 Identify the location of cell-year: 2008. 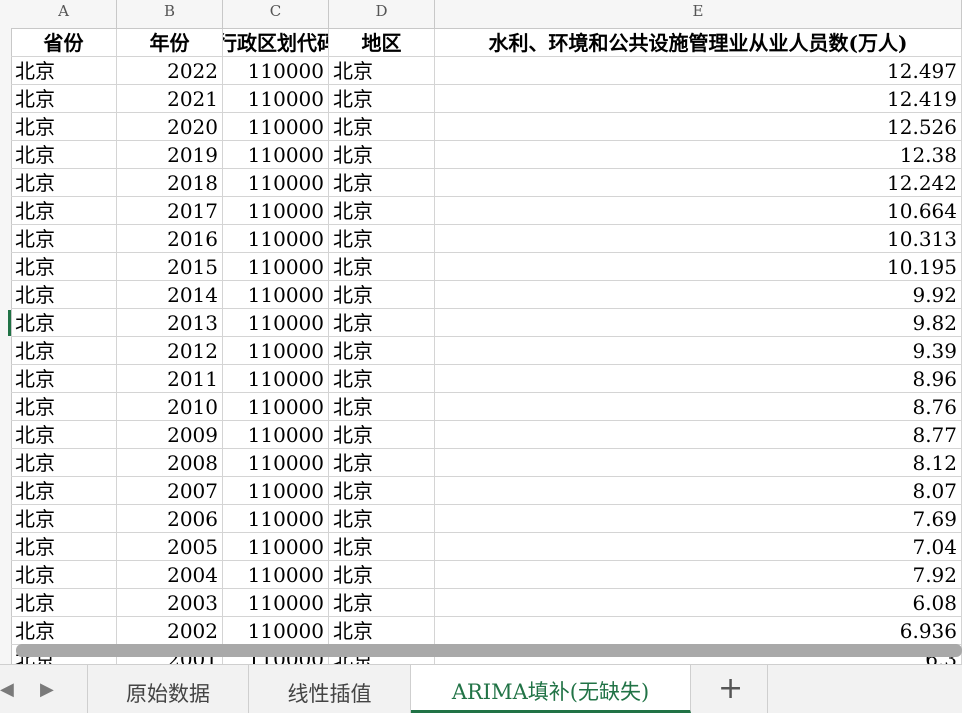
(170, 463).